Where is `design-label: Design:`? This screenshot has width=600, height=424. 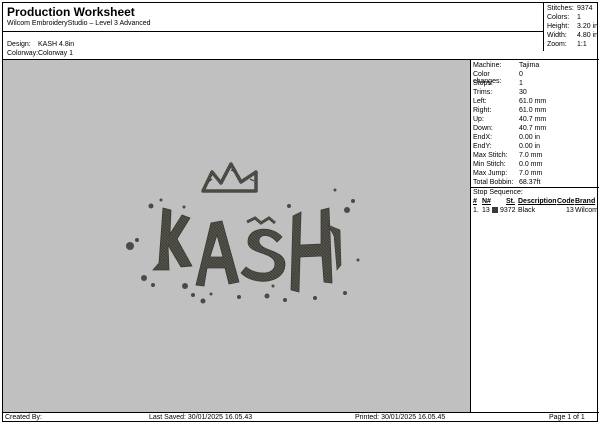 design-label: Design: is located at coordinates (19, 44).